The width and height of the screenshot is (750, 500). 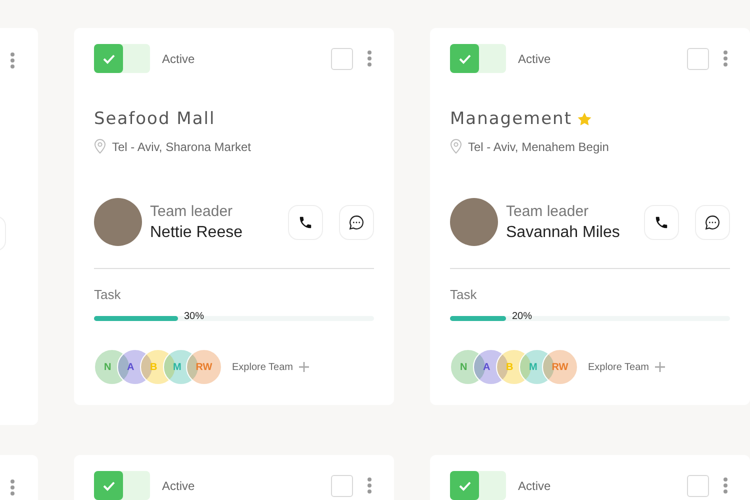 I want to click on progress-reading: 30%, so click(x=194, y=316).